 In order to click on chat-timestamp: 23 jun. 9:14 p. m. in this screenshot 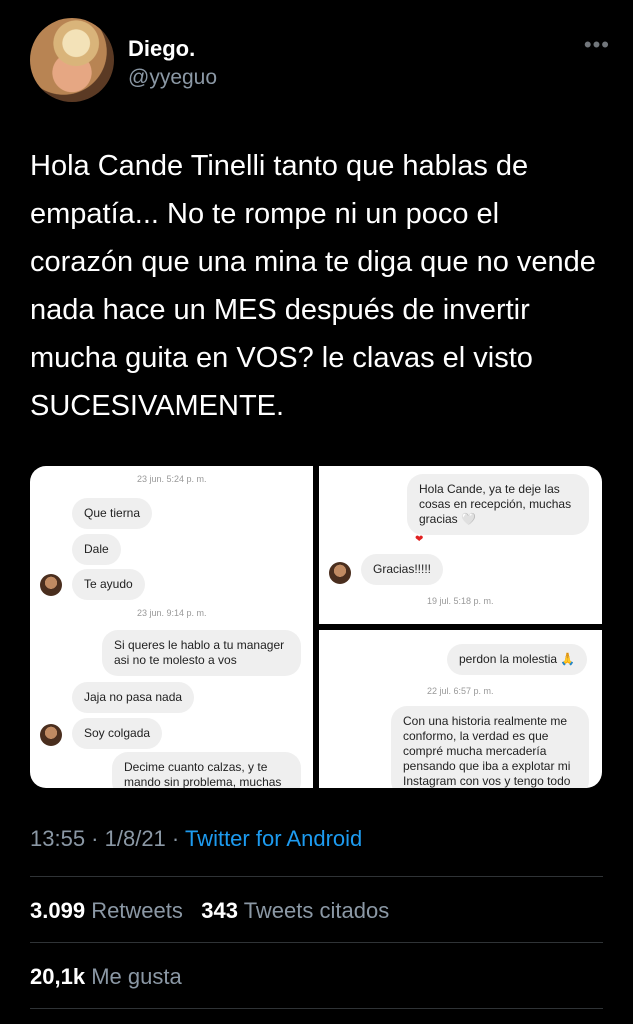, I will do `click(172, 613)`.